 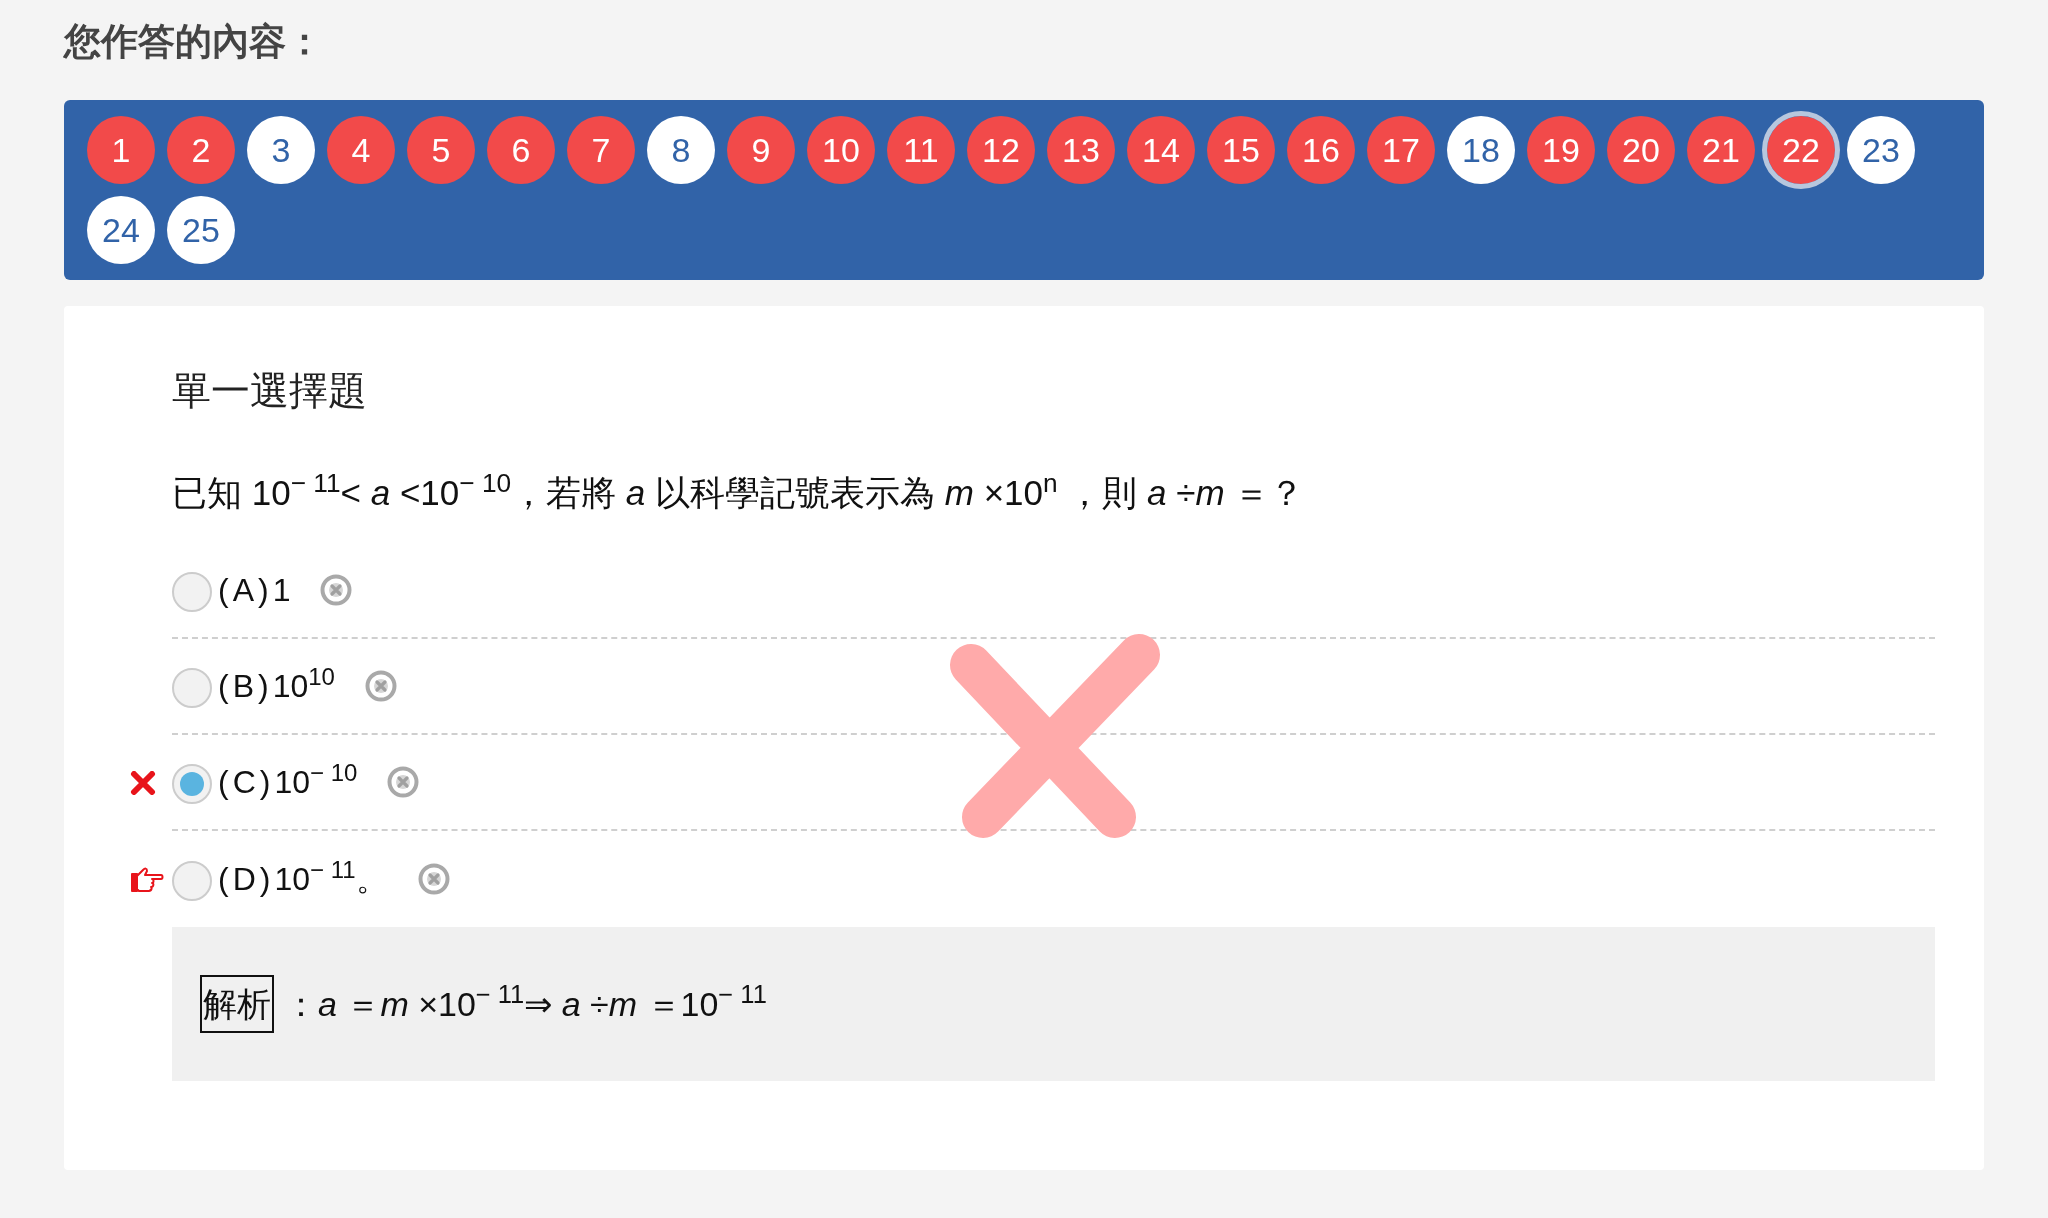 What do you see at coordinates (201, 230) in the screenshot?
I see `question-number-button: 25` at bounding box center [201, 230].